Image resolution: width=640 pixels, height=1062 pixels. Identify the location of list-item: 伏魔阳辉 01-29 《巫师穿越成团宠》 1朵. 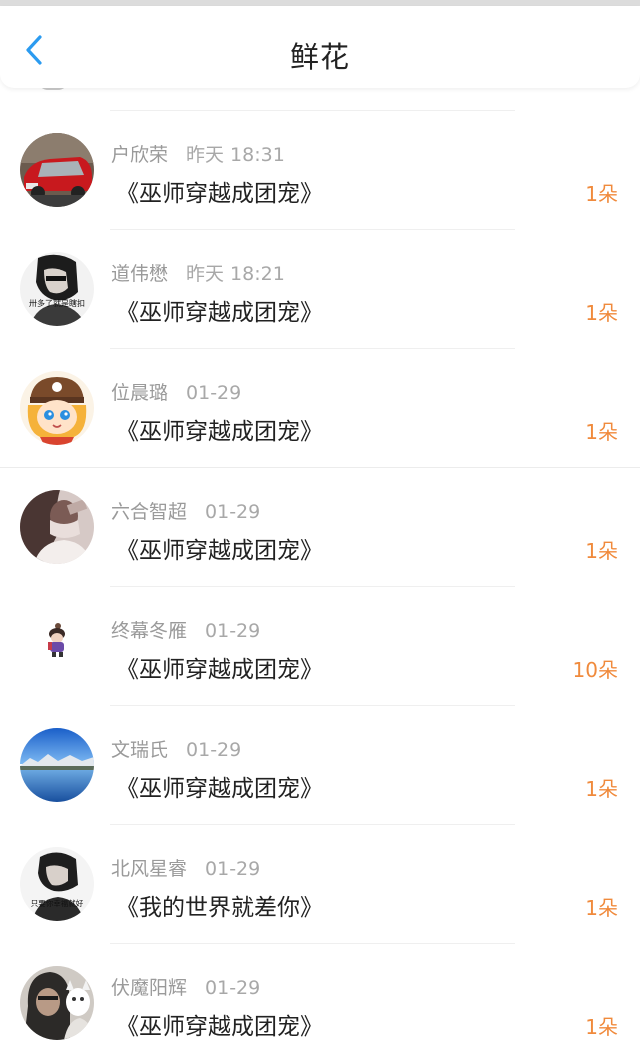
(320, 1002).